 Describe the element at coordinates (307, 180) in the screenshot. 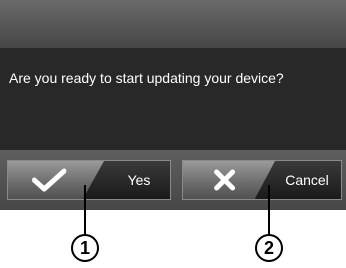

I see `cancel-button-label: Cancel` at that location.